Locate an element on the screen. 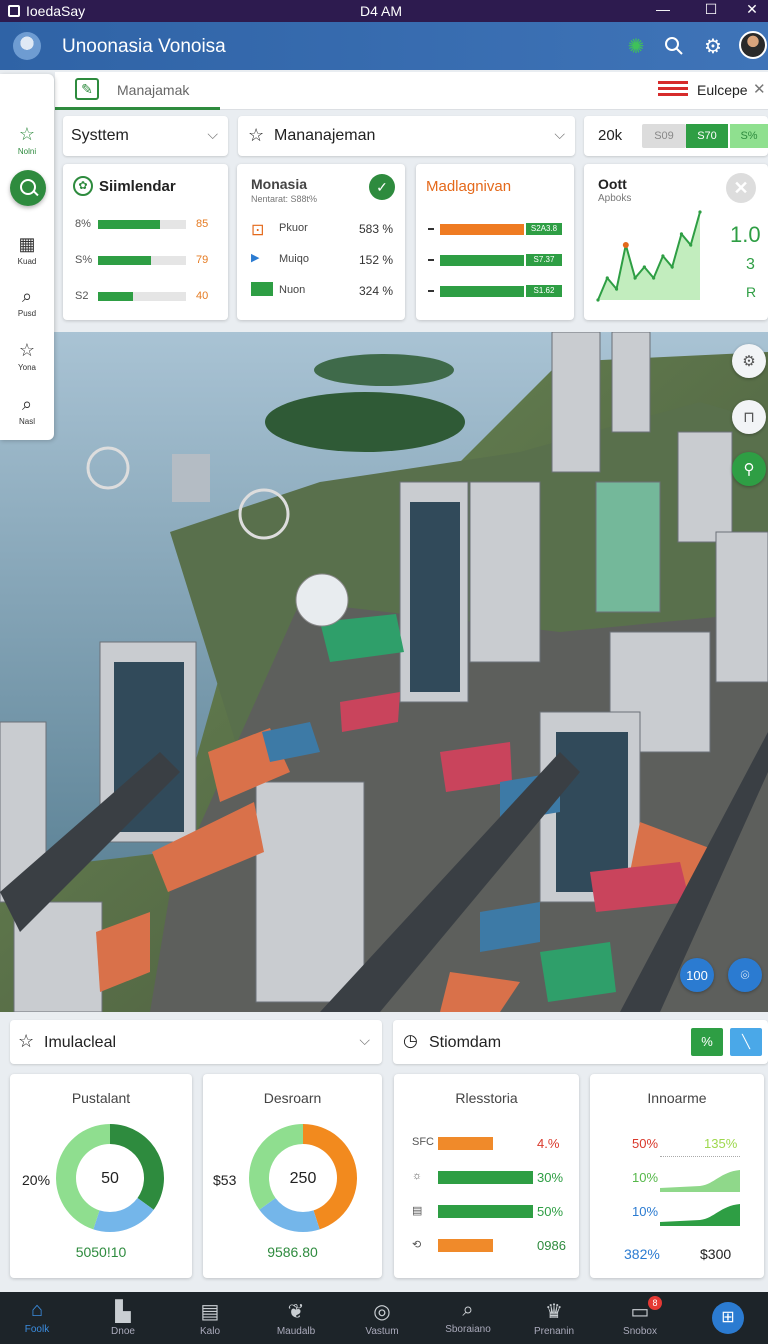  sidebar-item-pusd: ⌕ Pusd is located at coordinates (27, 302).